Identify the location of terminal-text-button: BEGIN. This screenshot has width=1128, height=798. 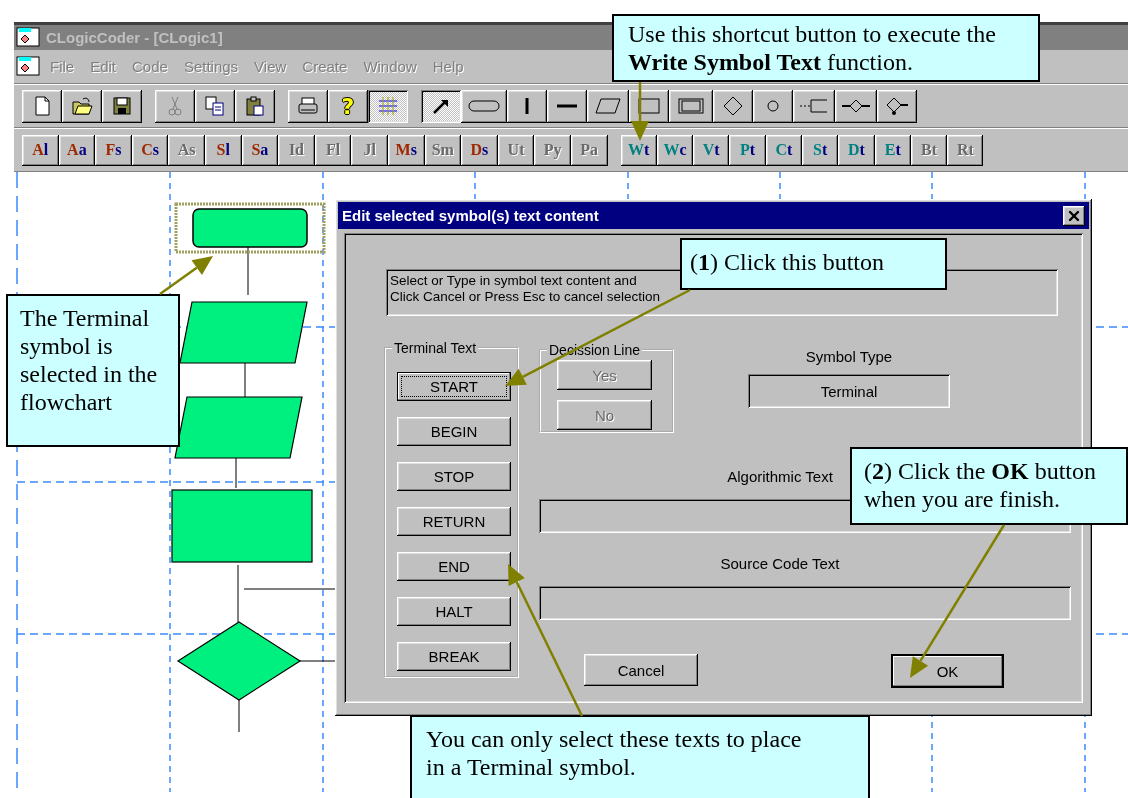
(454, 431).